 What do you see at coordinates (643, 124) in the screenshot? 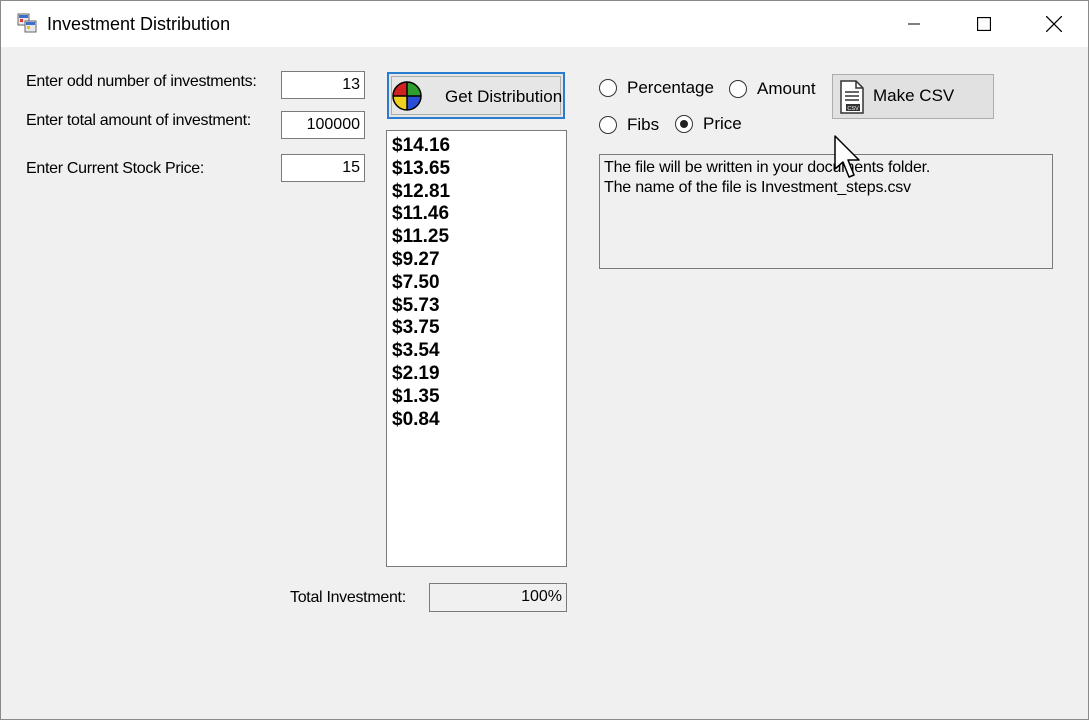
I see `fibs-label: Fibs` at bounding box center [643, 124].